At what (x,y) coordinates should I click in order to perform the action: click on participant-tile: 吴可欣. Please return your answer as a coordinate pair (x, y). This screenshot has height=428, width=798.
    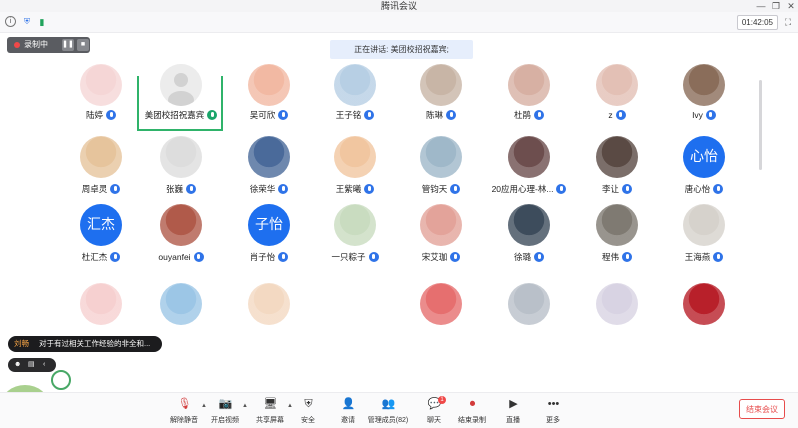
    Looking at the image, I should click on (269, 100).